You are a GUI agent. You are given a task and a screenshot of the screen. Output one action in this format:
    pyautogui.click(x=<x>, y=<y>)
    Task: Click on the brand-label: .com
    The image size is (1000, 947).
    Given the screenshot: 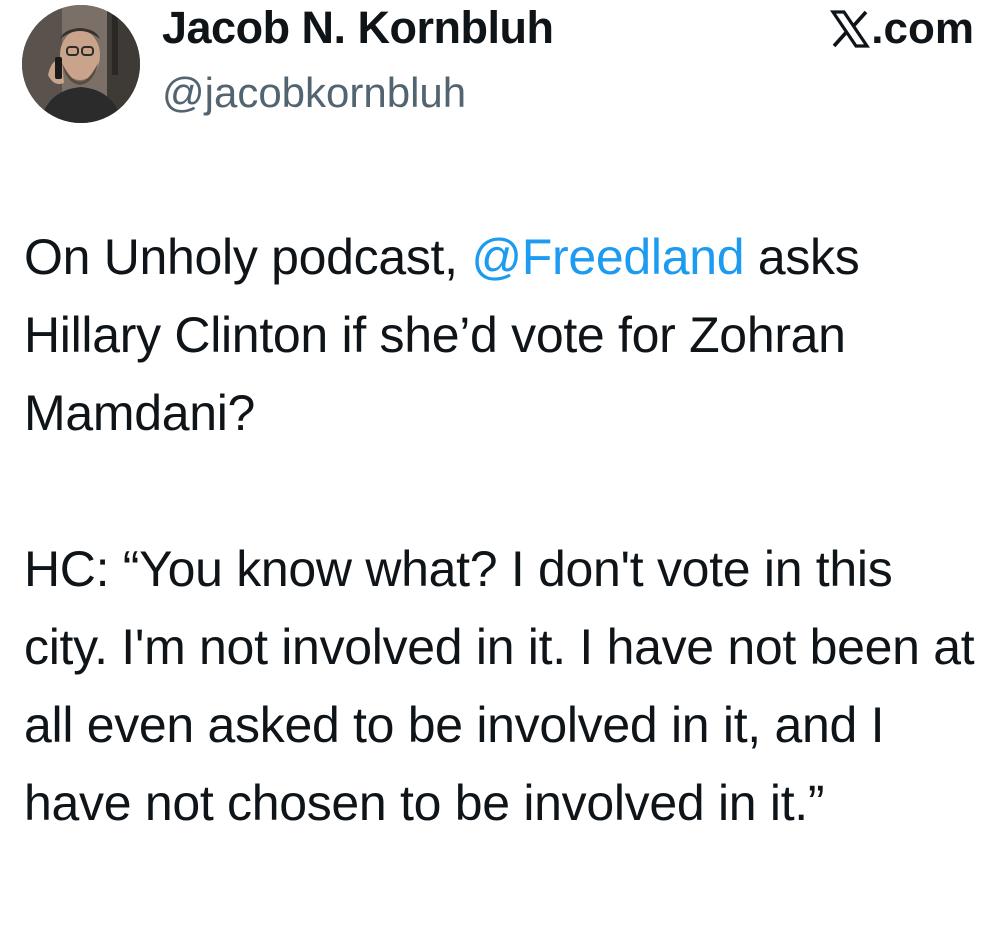 What is the action you would take?
    pyautogui.click(x=902, y=29)
    